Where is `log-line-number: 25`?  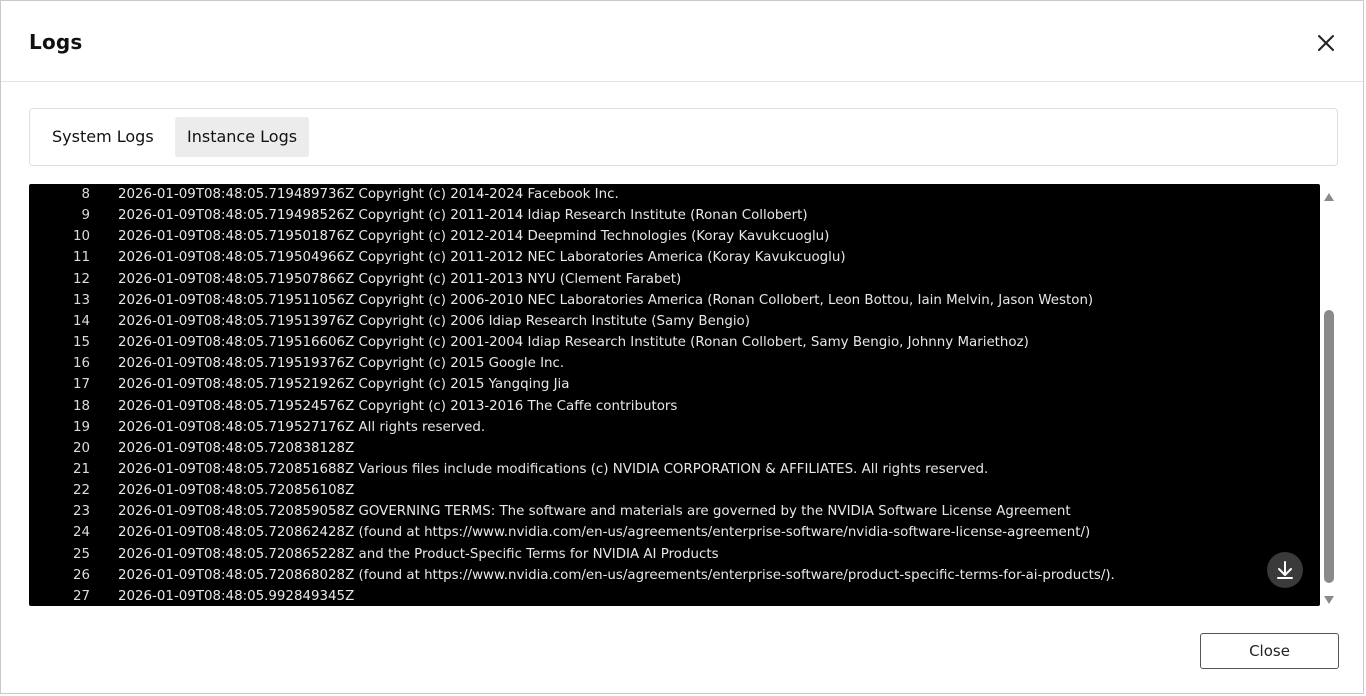 log-line-number: 25 is located at coordinates (81, 554).